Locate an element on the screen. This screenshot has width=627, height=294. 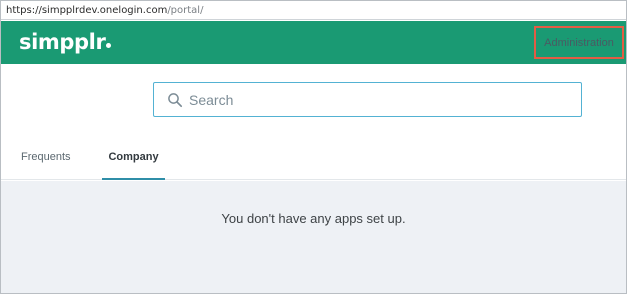
search-input is located at coordinates (369, 99).